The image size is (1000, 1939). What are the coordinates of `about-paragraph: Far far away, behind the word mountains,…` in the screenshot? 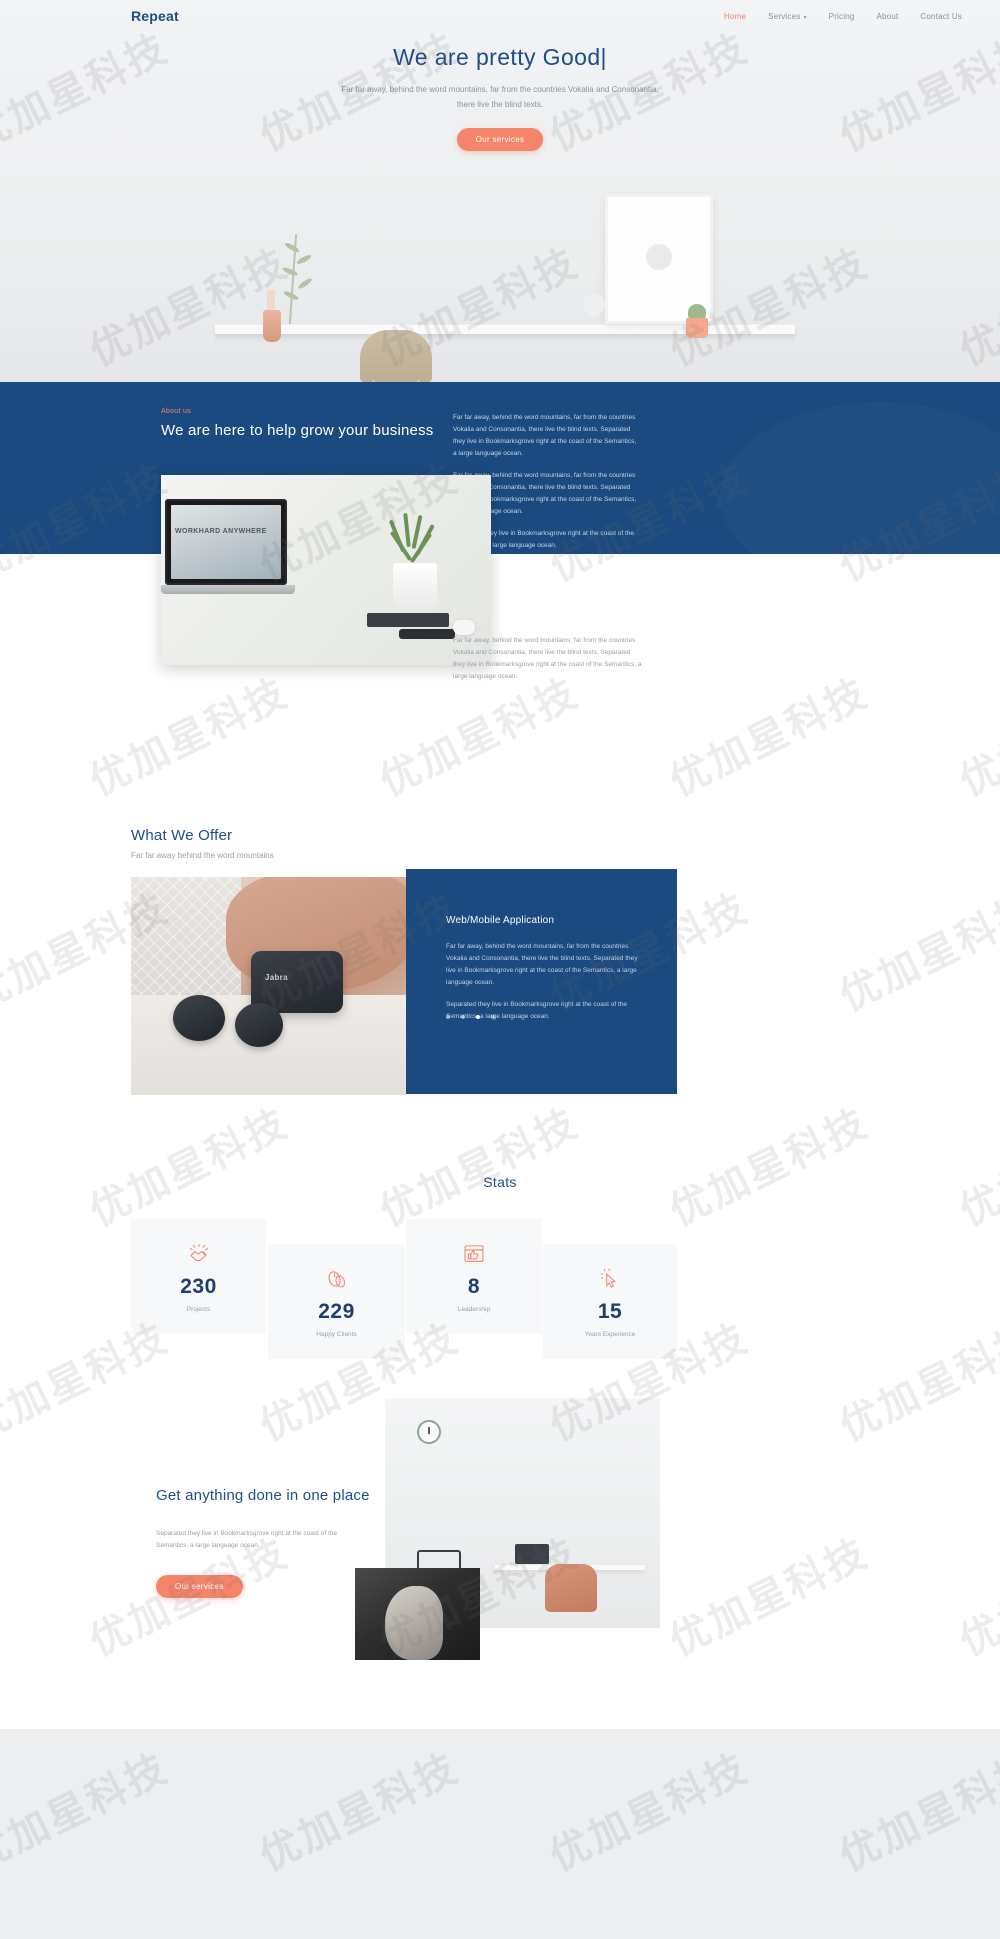 It's located at (545, 436).